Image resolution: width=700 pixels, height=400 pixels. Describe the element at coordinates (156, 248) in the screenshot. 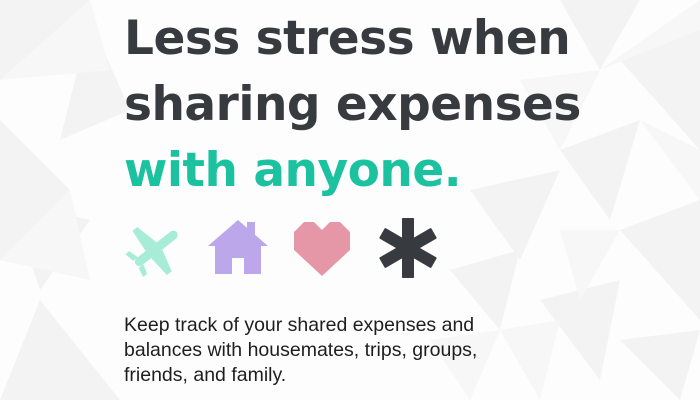

I see `airplane-icon` at that location.